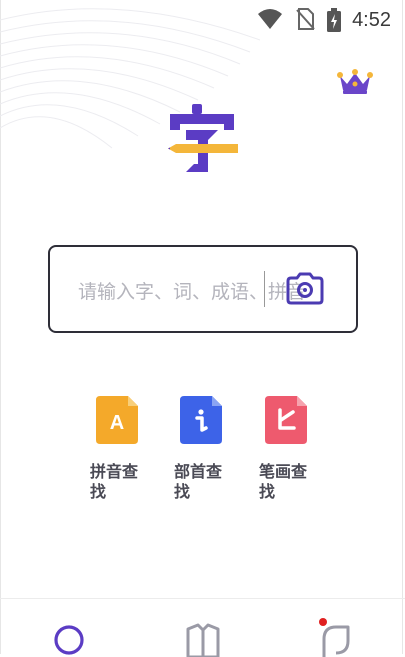 This screenshot has height=657, width=405. What do you see at coordinates (286, 420) in the screenshot?
I see `stroke-icon` at bounding box center [286, 420].